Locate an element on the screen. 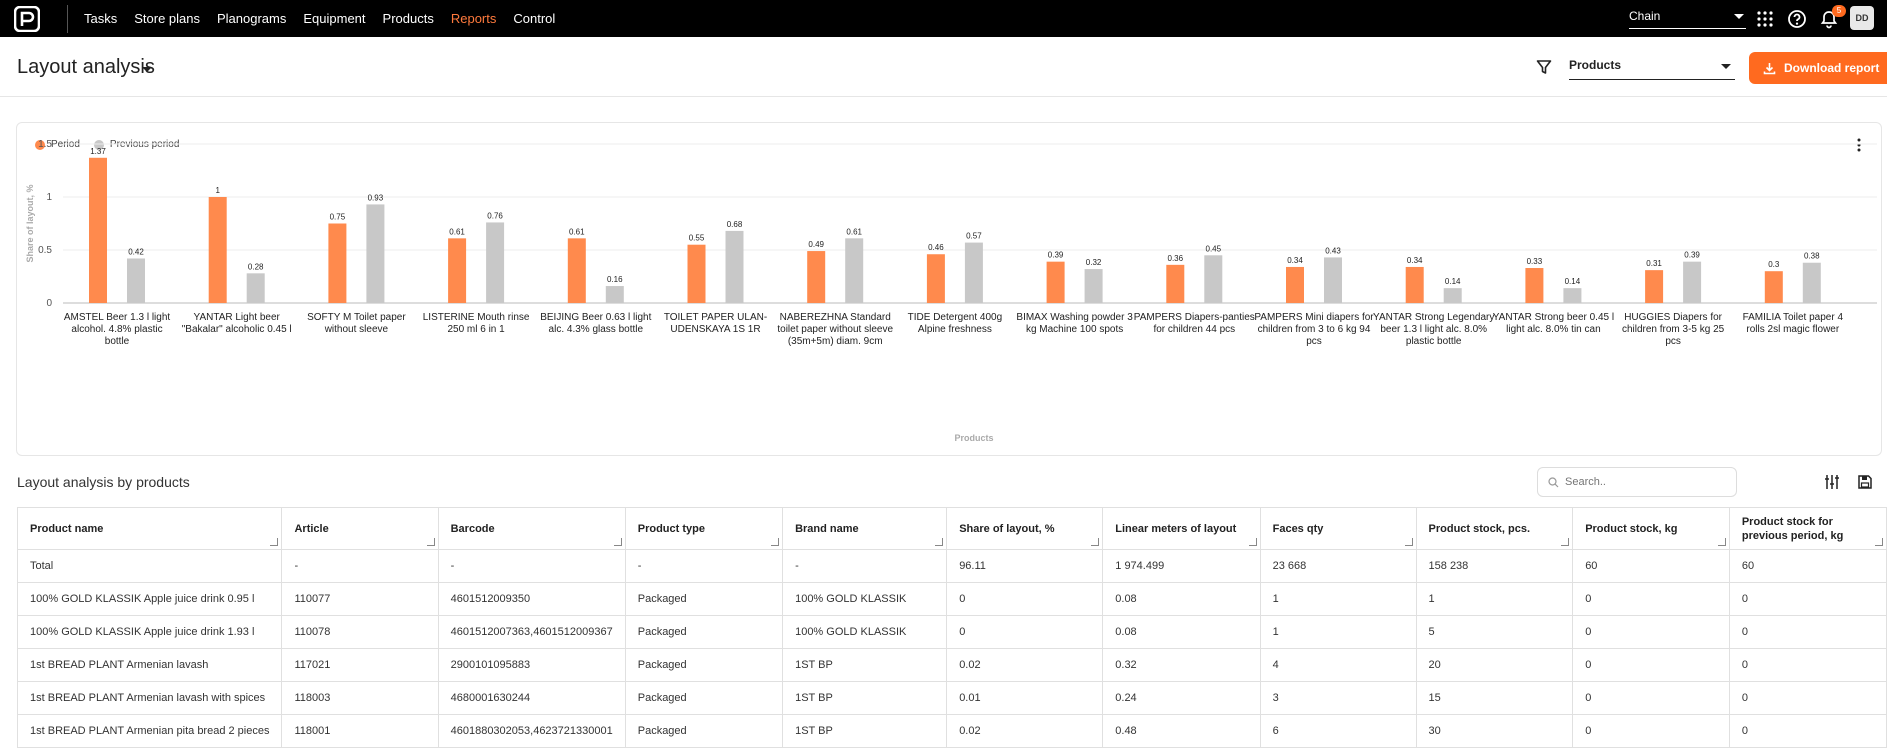  nav-item-products: Products is located at coordinates (408, 18).